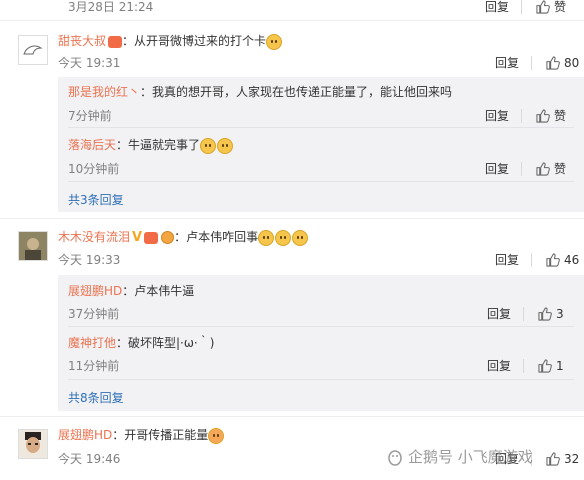  I want to click on reply-author: 落海后天, so click(92, 145).